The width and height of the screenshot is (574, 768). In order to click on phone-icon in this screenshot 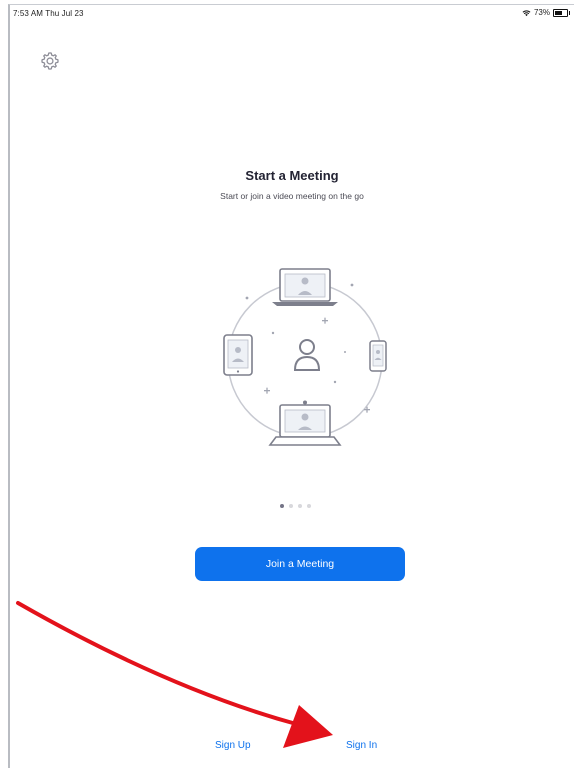, I will do `click(378, 356)`.